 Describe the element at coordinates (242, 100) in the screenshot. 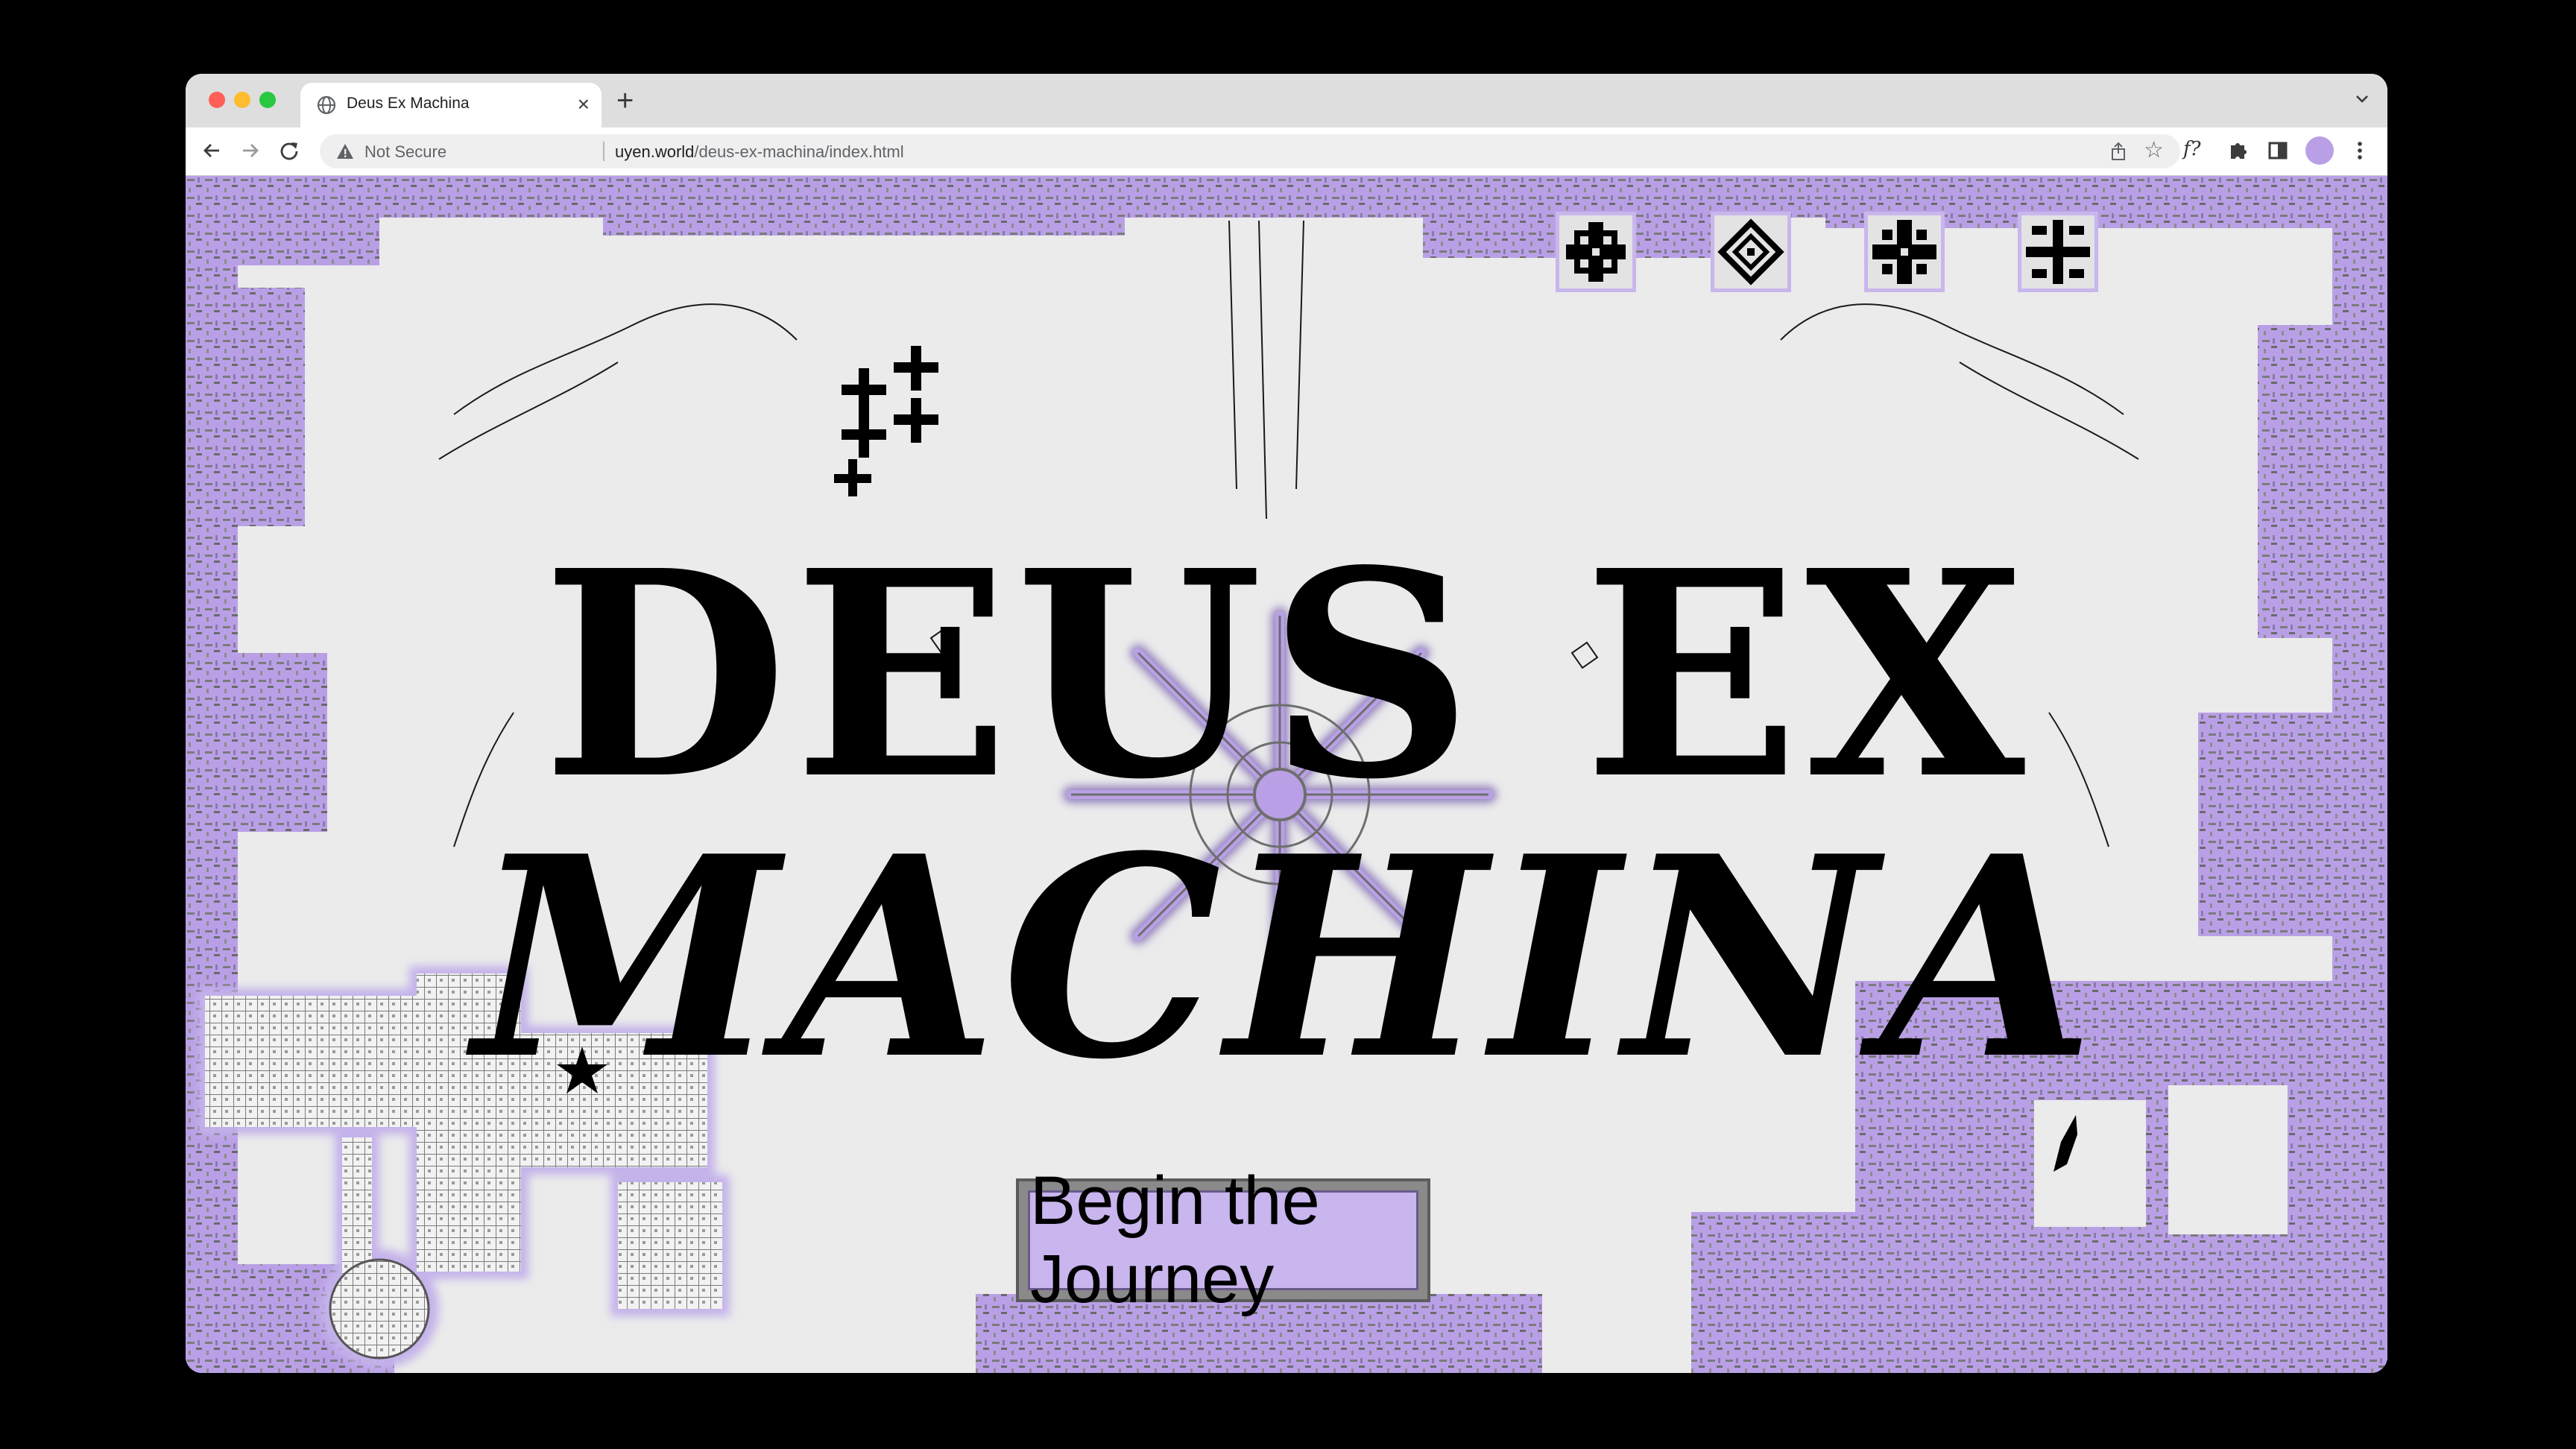

I see `minimize-window-button` at that location.